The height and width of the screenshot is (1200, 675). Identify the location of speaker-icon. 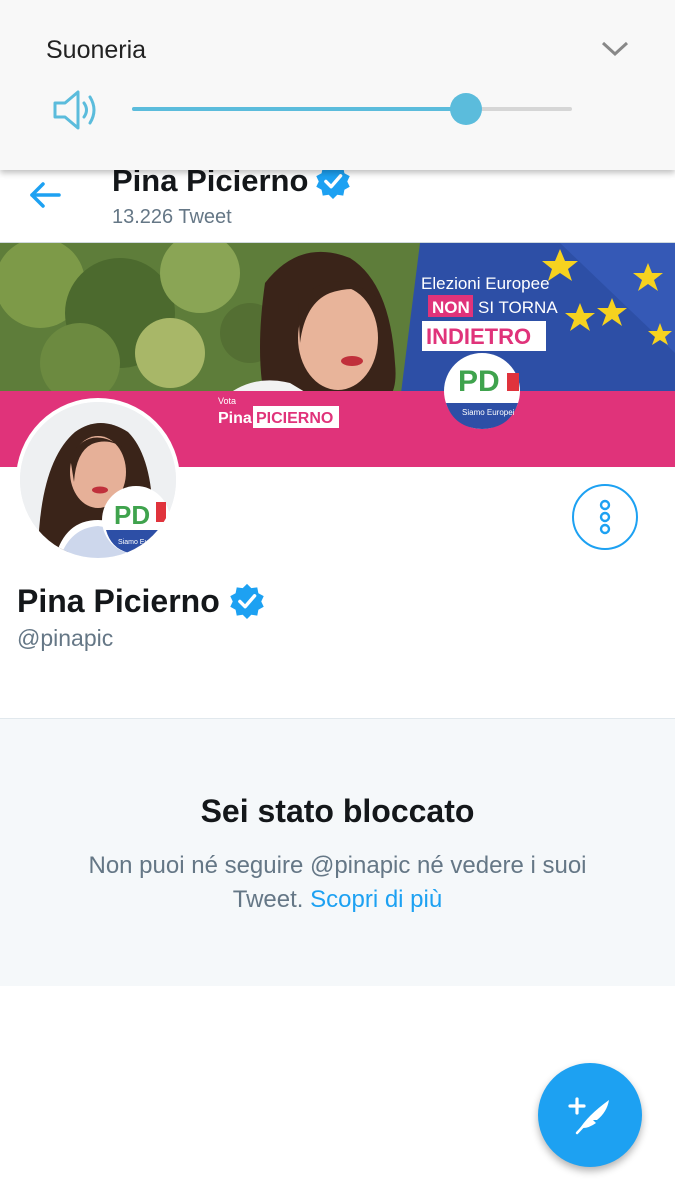
(76, 110).